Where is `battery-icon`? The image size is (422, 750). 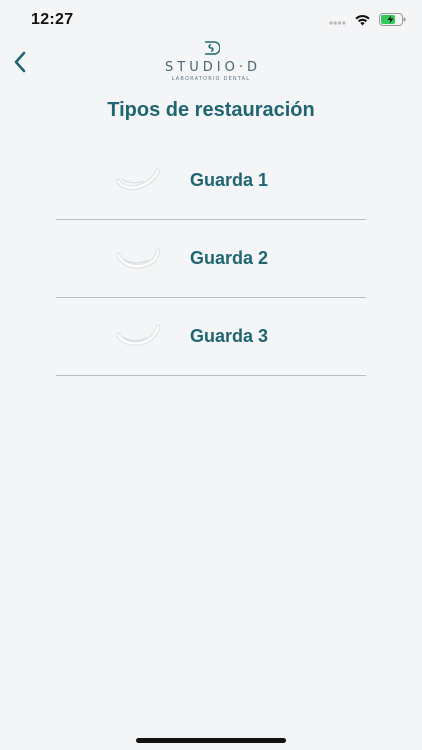 battery-icon is located at coordinates (392, 19).